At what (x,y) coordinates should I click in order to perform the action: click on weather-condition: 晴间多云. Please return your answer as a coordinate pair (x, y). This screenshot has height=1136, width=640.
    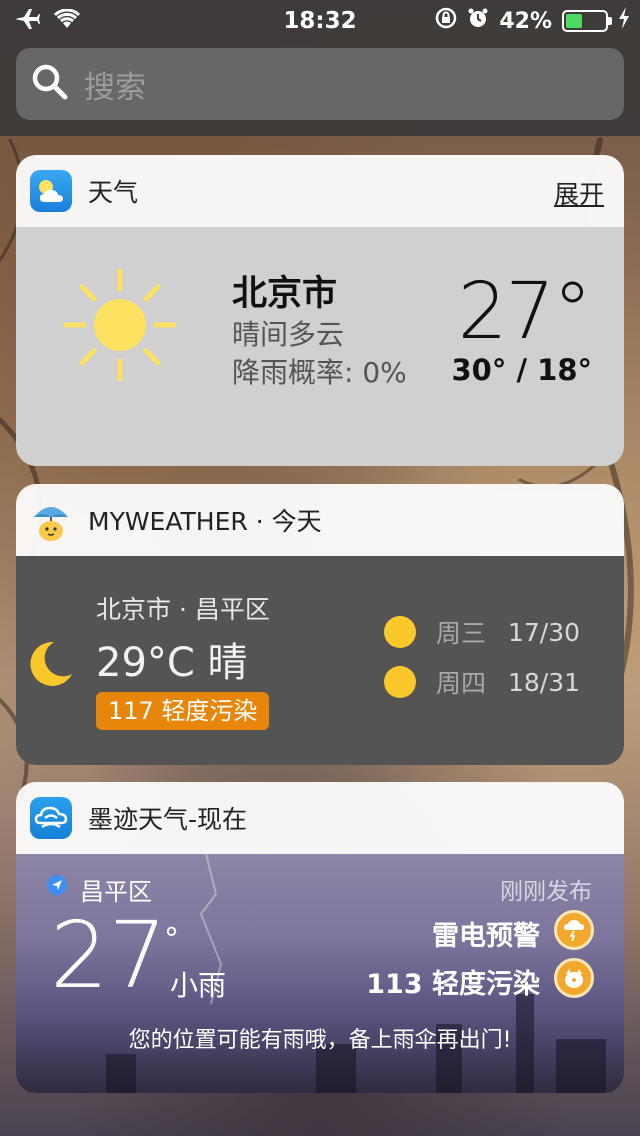
    Looking at the image, I should click on (288, 334).